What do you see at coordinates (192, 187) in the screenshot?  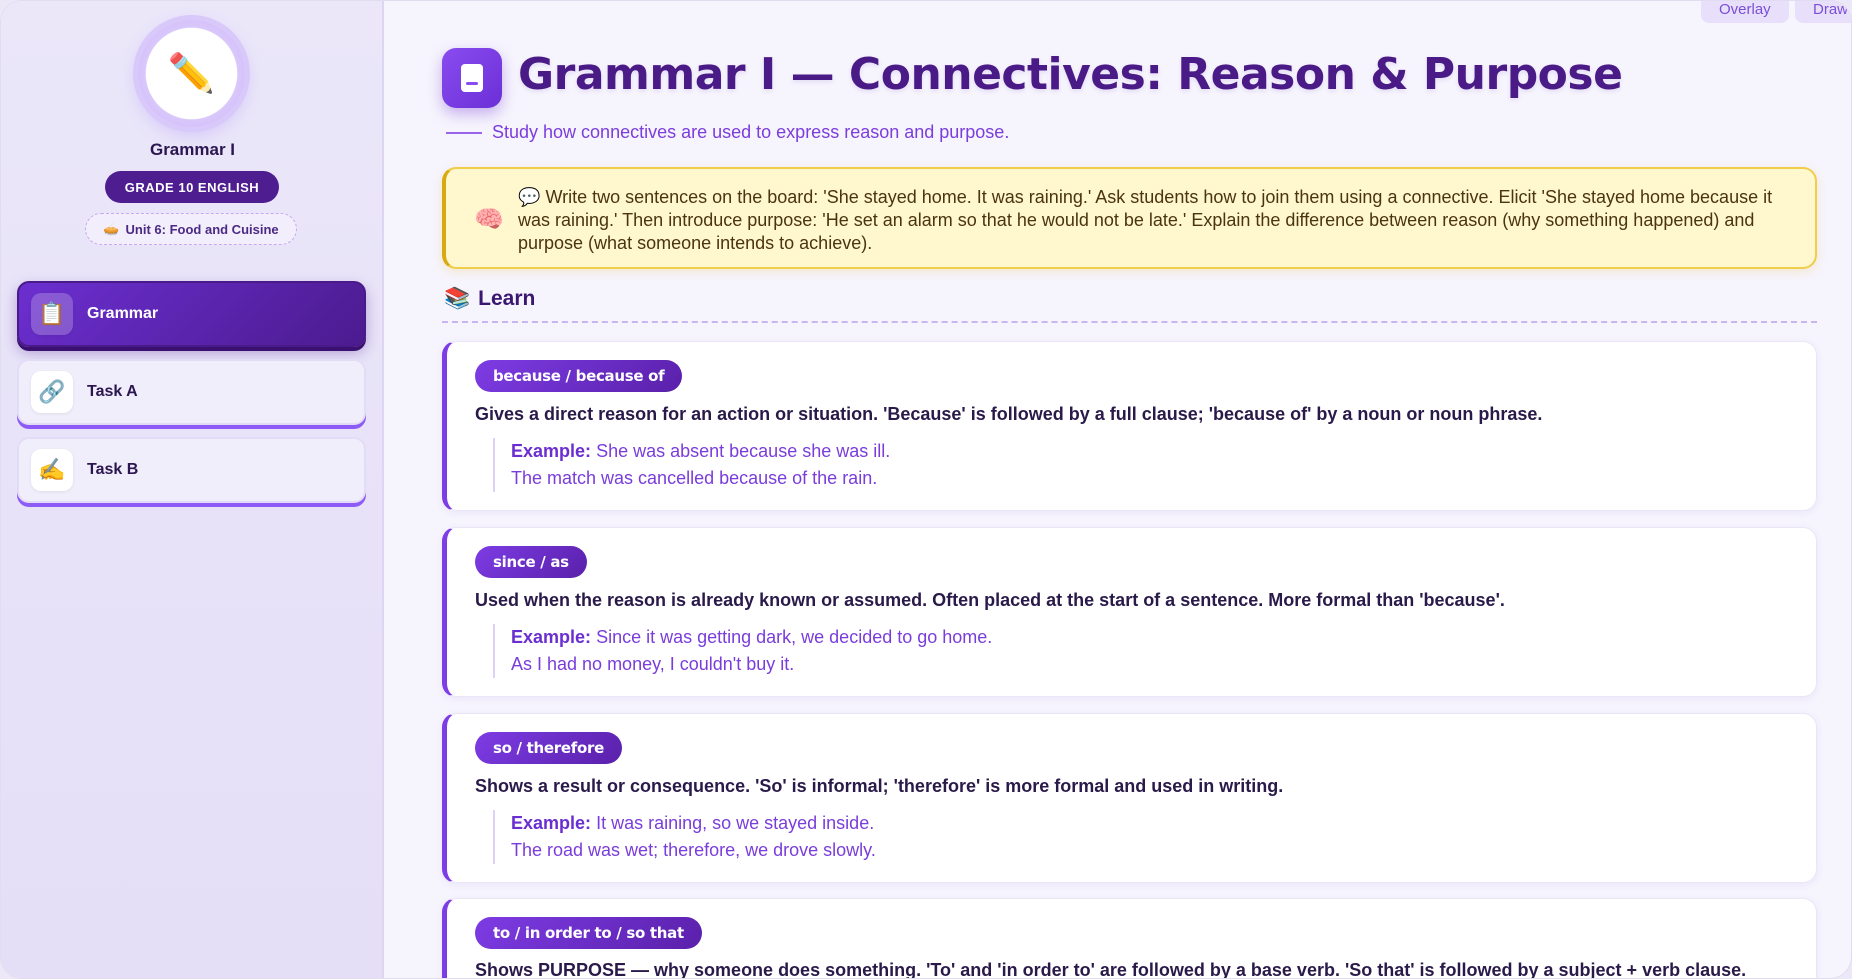 I see `grade-badge: GRADE 10 ENGLISH` at bounding box center [192, 187].